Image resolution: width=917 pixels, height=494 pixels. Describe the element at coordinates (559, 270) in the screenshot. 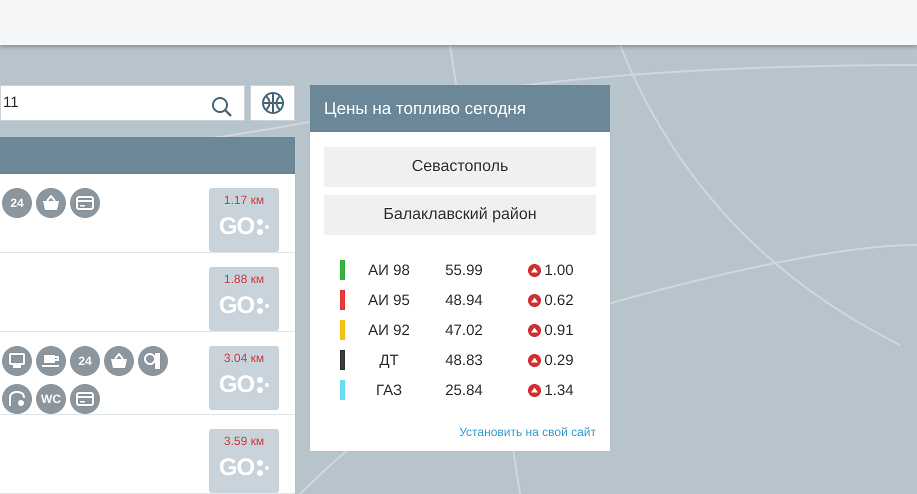

I see `price-change: 1.00` at that location.